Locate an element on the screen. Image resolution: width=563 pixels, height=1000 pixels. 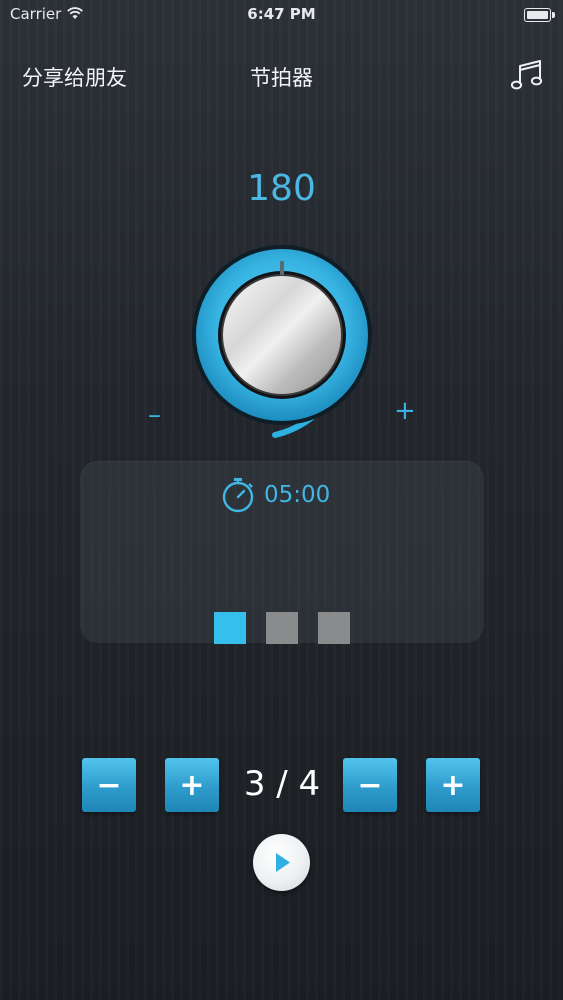
status-time: 6:47 PM is located at coordinates (281, 14).